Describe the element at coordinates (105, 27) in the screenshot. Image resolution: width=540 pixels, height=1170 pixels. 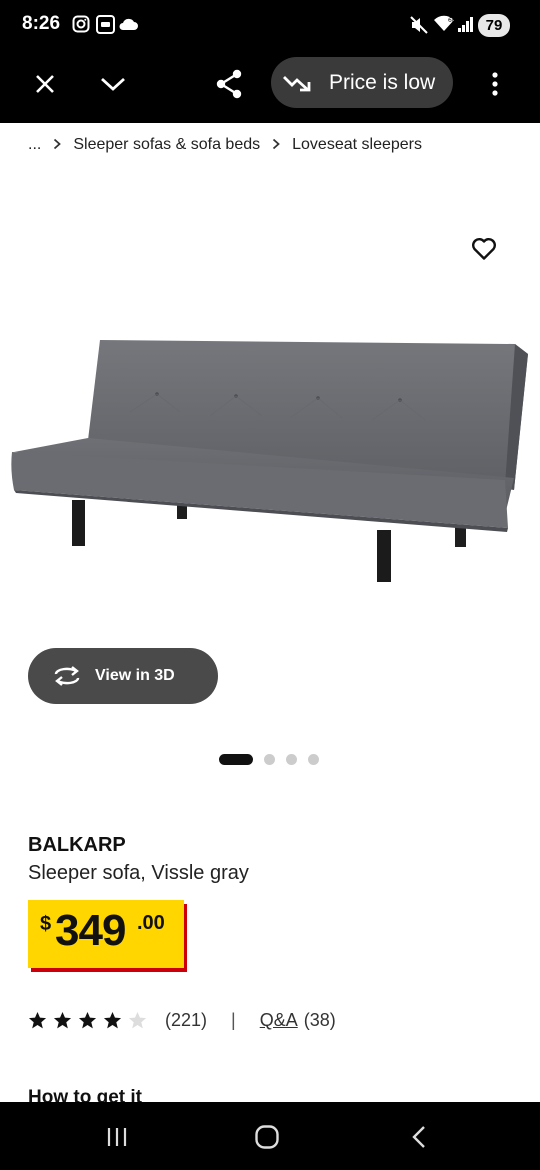
I see `ring-icon` at that location.